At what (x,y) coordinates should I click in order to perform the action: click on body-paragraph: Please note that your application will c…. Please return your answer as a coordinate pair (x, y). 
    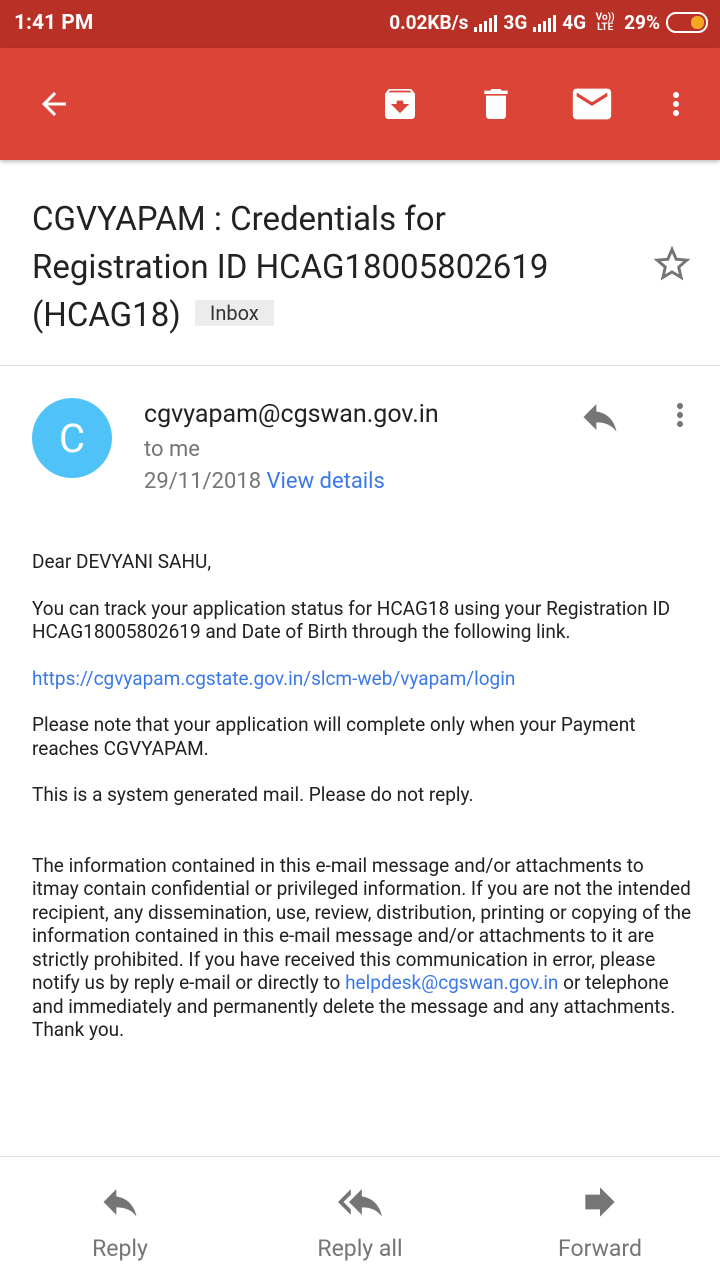
    Looking at the image, I should click on (334, 736).